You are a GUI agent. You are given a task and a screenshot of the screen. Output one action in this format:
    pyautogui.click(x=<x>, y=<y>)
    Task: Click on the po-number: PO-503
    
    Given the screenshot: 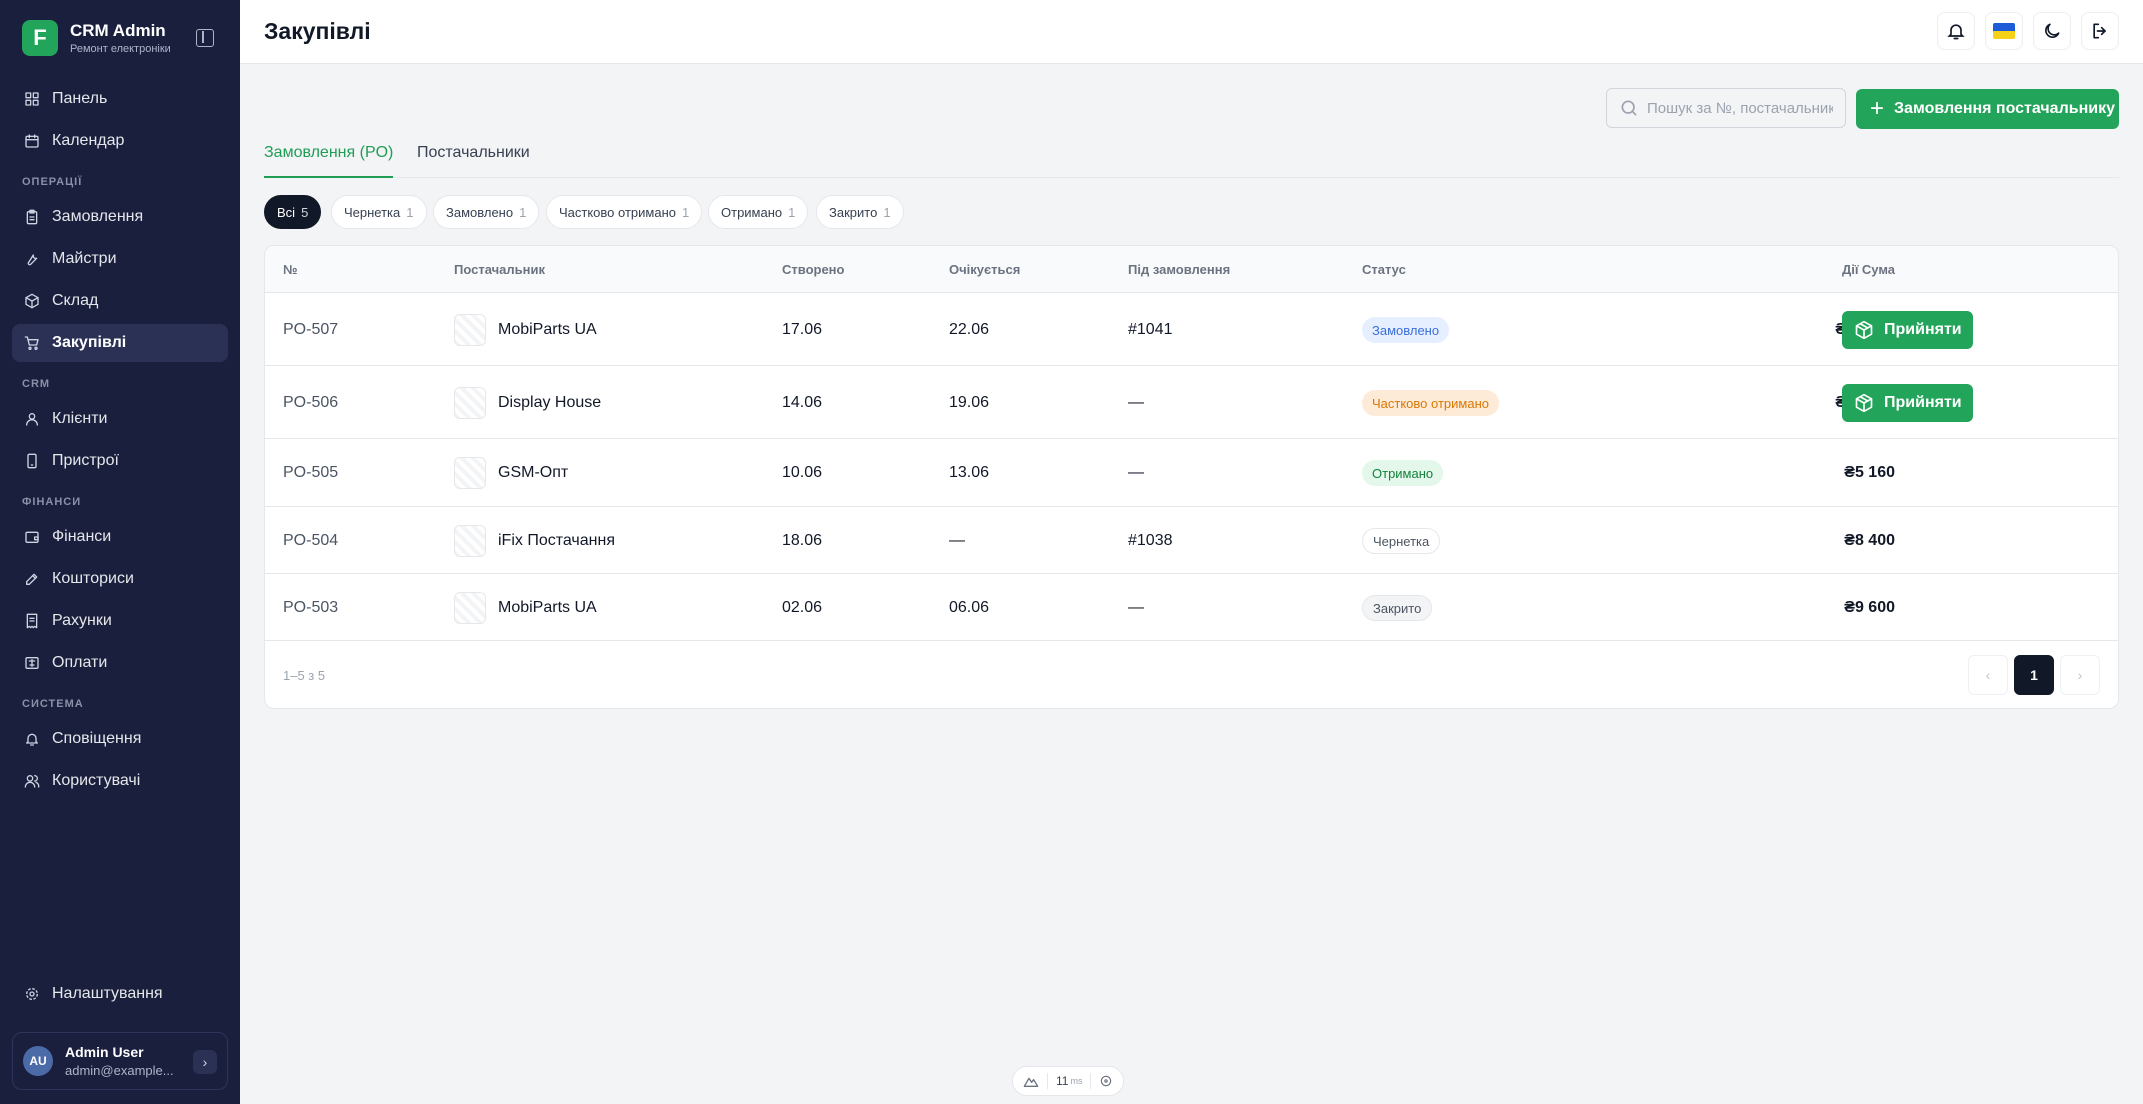 What is the action you would take?
    pyautogui.click(x=310, y=608)
    